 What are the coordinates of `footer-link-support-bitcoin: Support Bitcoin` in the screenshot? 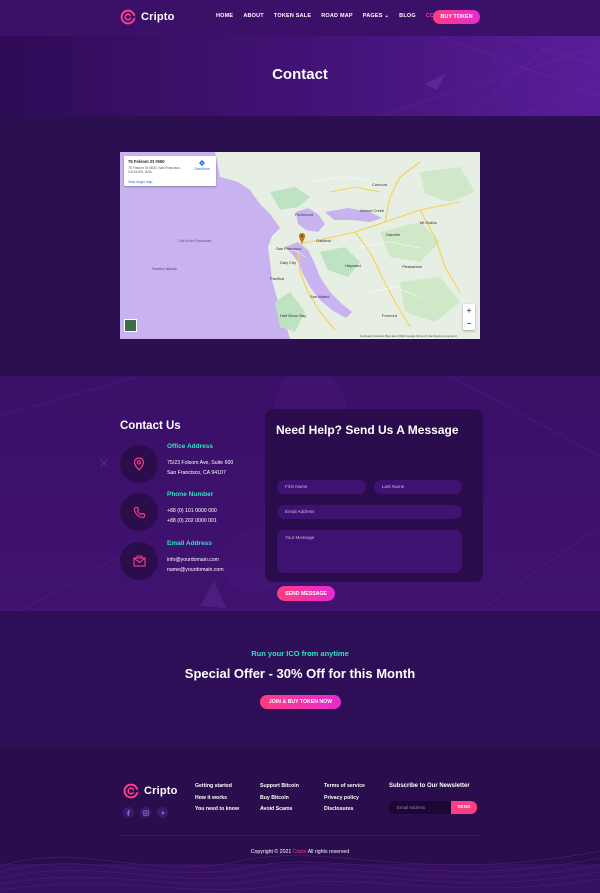 It's located at (279, 789).